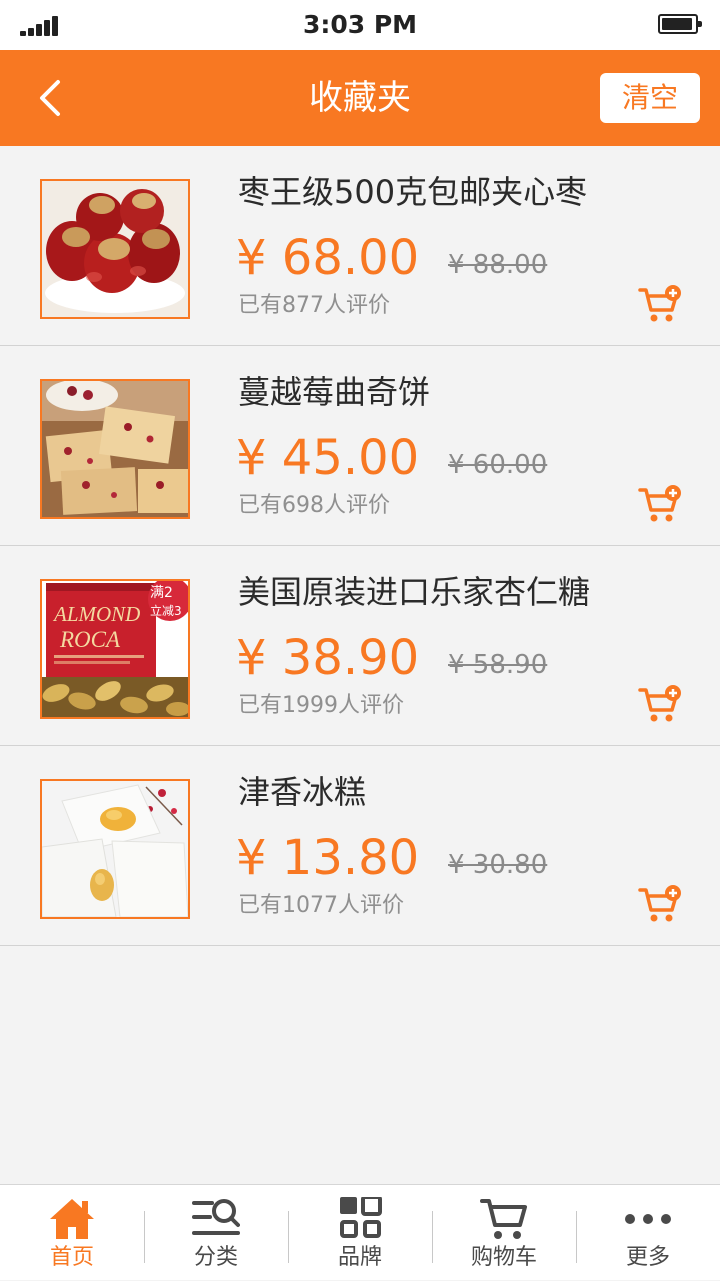 This screenshot has height=1281, width=720. I want to click on tab-category: 分类, so click(216, 1233).